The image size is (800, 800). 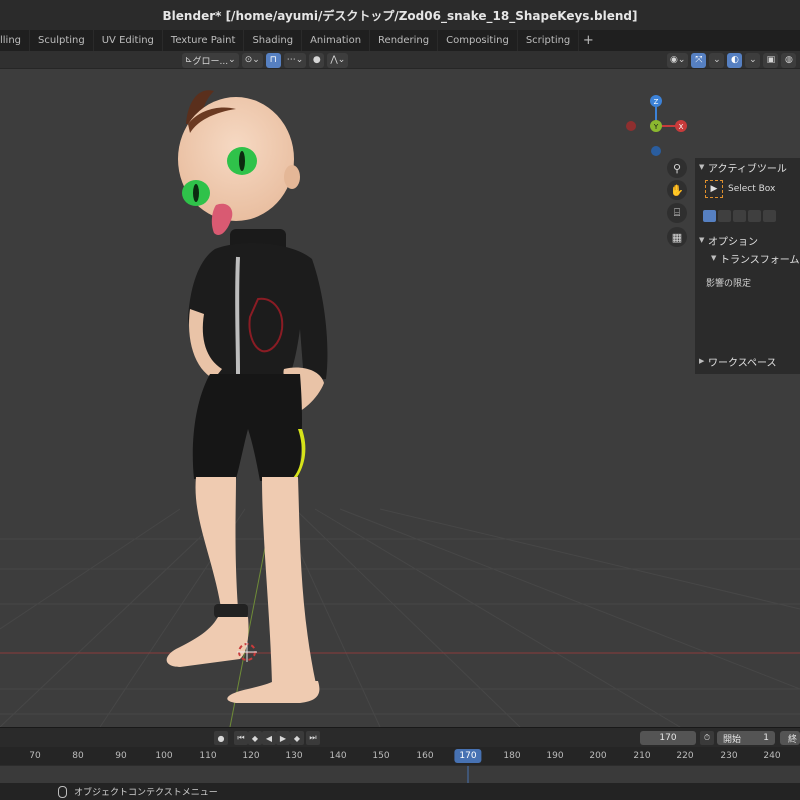 What do you see at coordinates (747, 258) in the screenshot?
I see `transform-subheader: ▼ トランスフォーム` at bounding box center [747, 258].